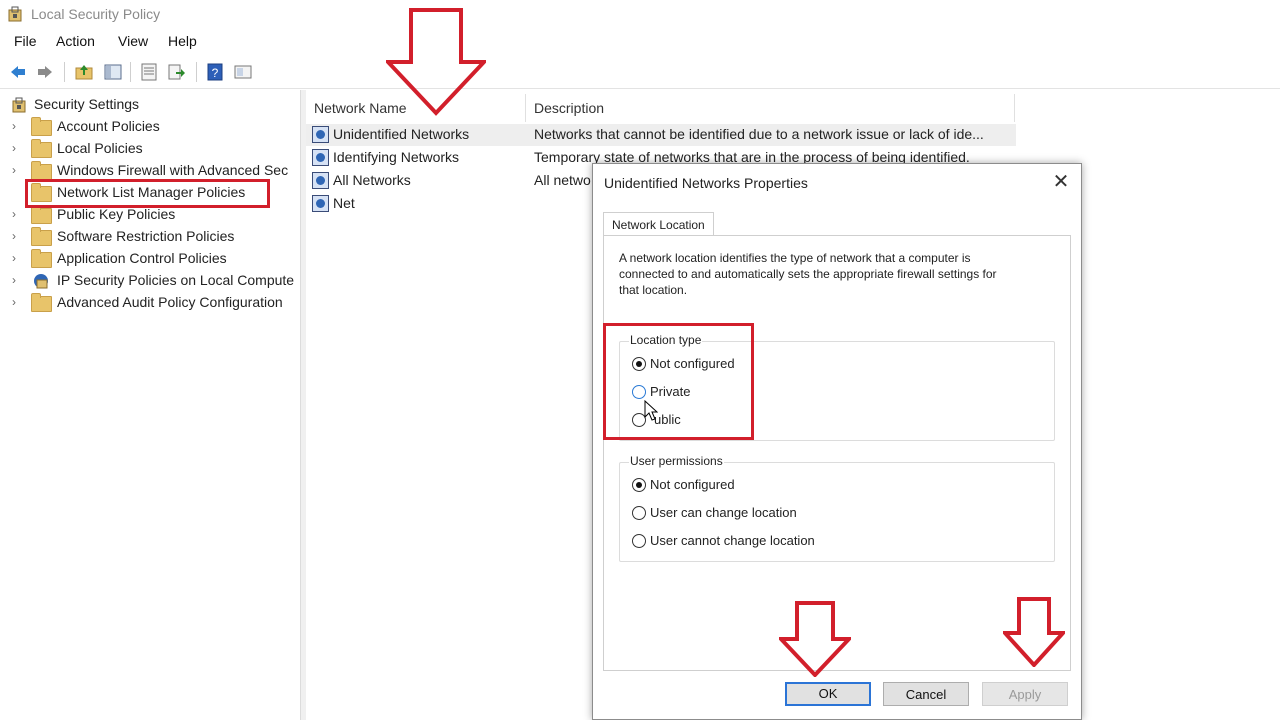  Describe the element at coordinates (96, 14) in the screenshot. I see `window-title: Local Security Policy` at that location.